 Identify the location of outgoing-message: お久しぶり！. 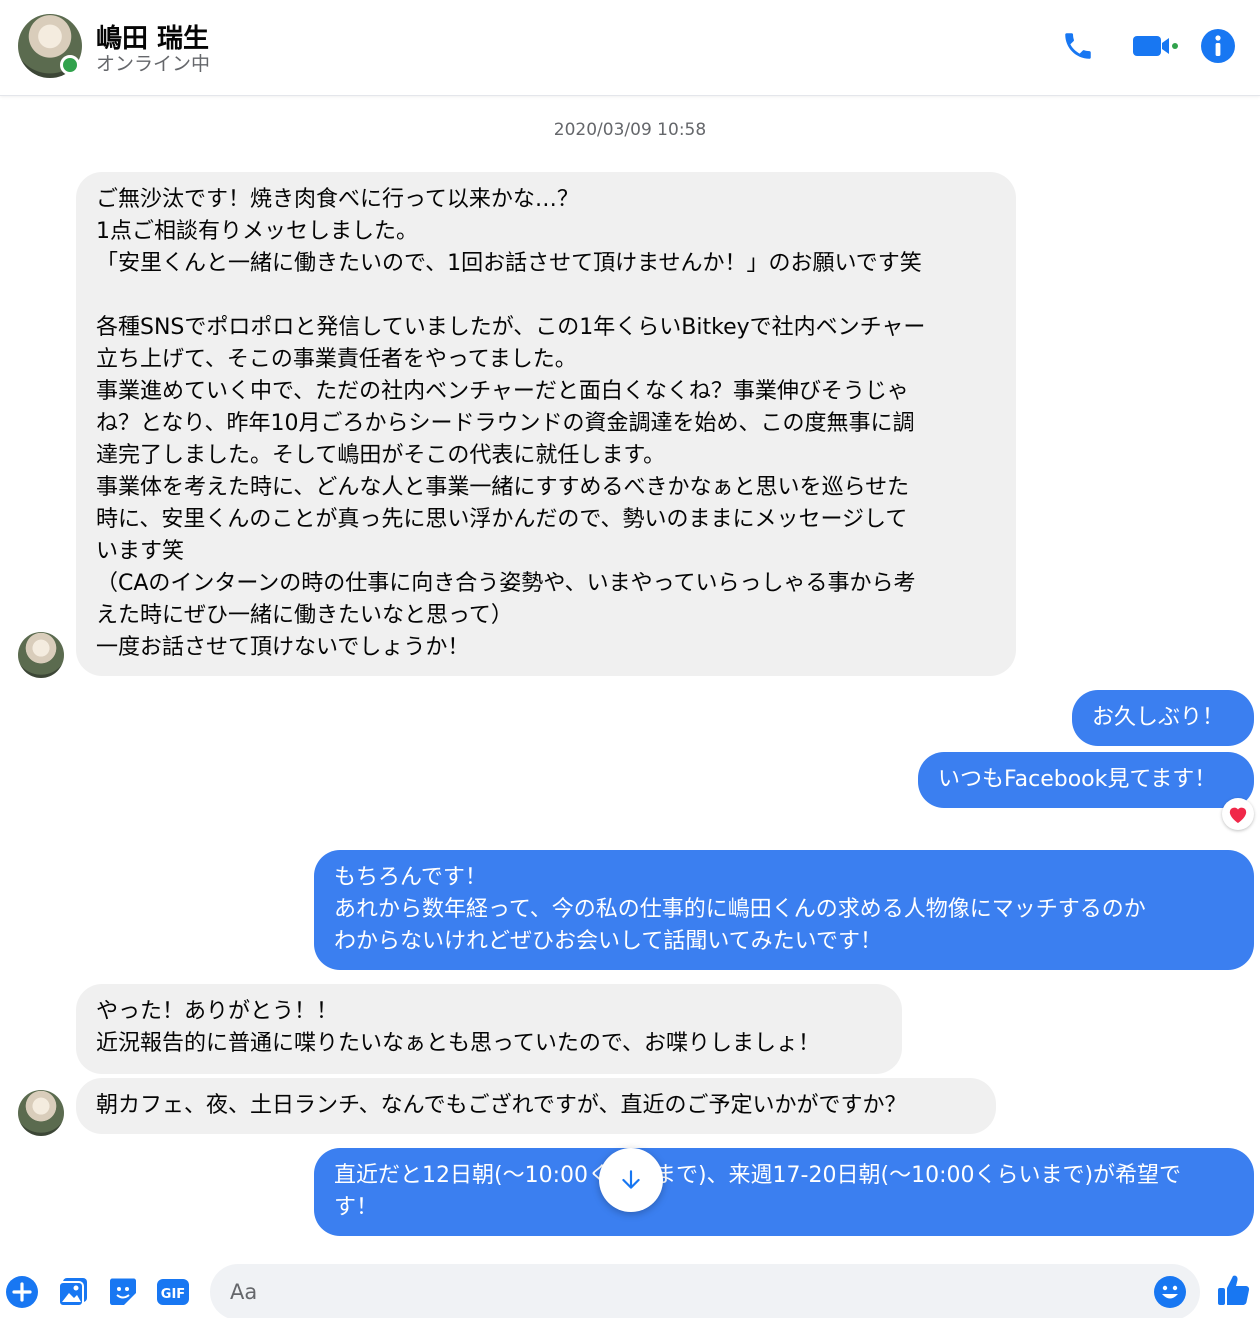
(1163, 718).